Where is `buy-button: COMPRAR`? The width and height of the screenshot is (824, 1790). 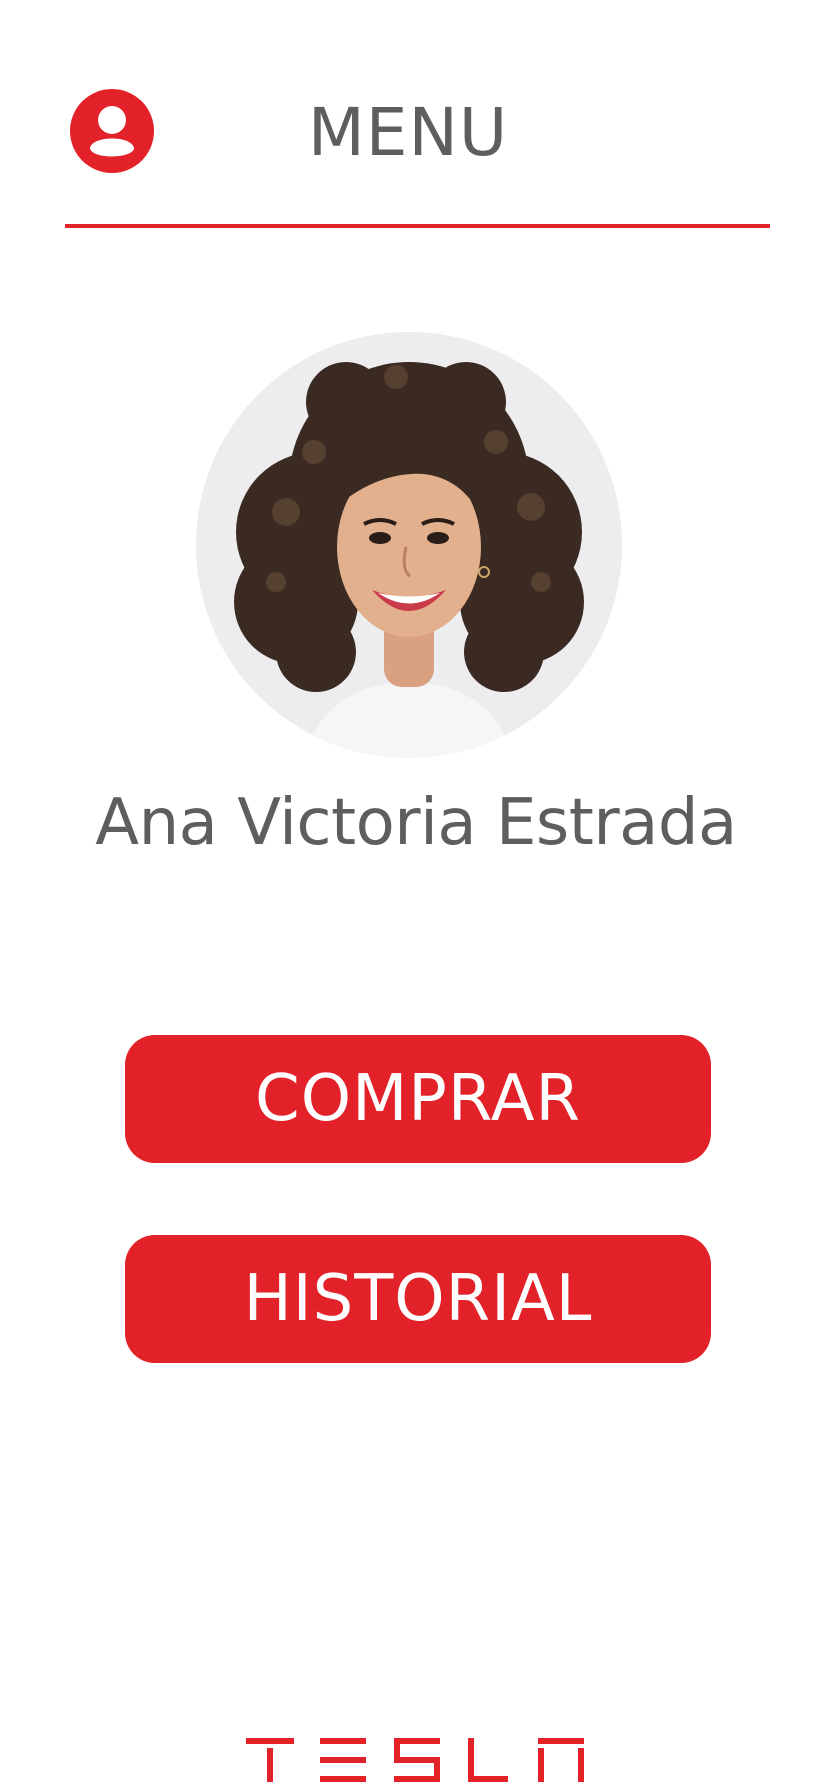
buy-button: COMPRAR is located at coordinates (418, 1099).